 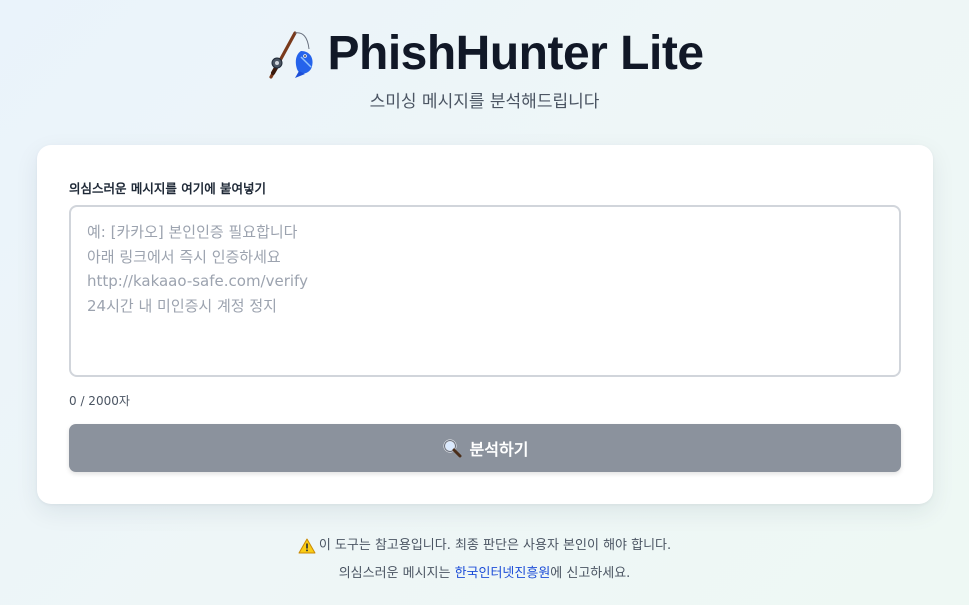 I want to click on character-counter: 0 / 2000자, so click(x=99, y=401).